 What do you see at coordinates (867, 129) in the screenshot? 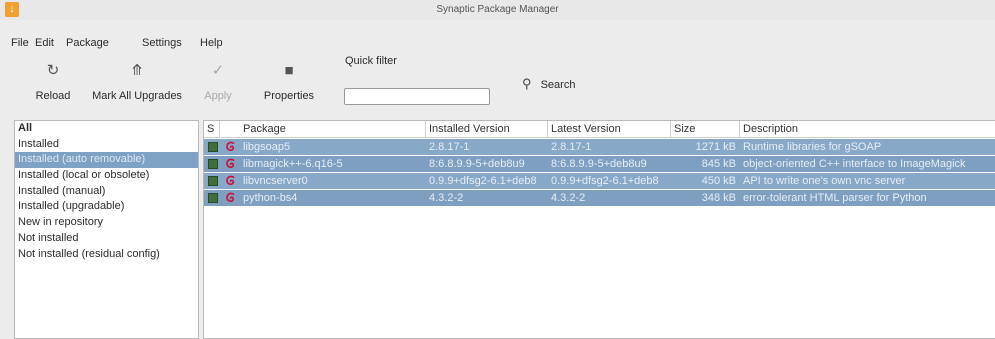
I see `column-description: Description` at bounding box center [867, 129].